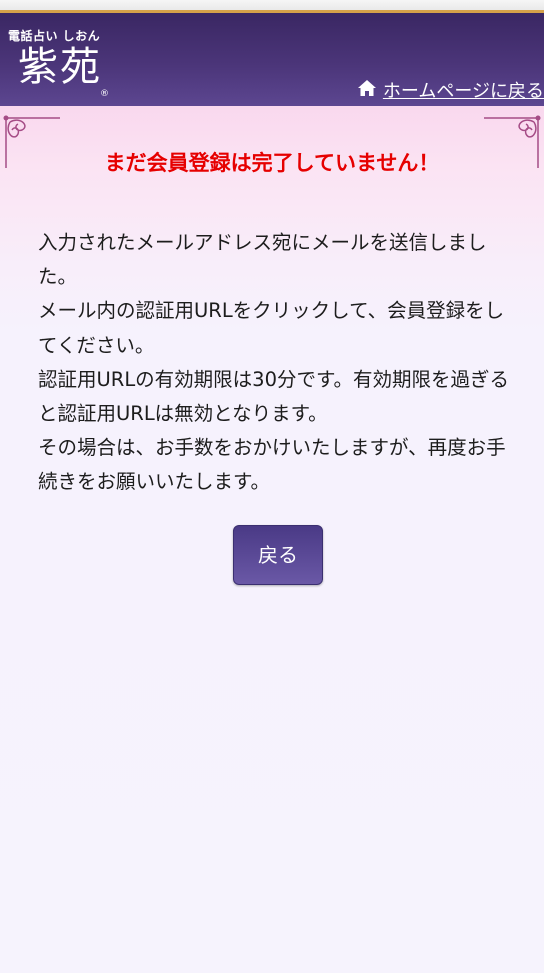 This screenshot has height=973, width=544. I want to click on home-page-link: ホームページに戻る, so click(450, 90).